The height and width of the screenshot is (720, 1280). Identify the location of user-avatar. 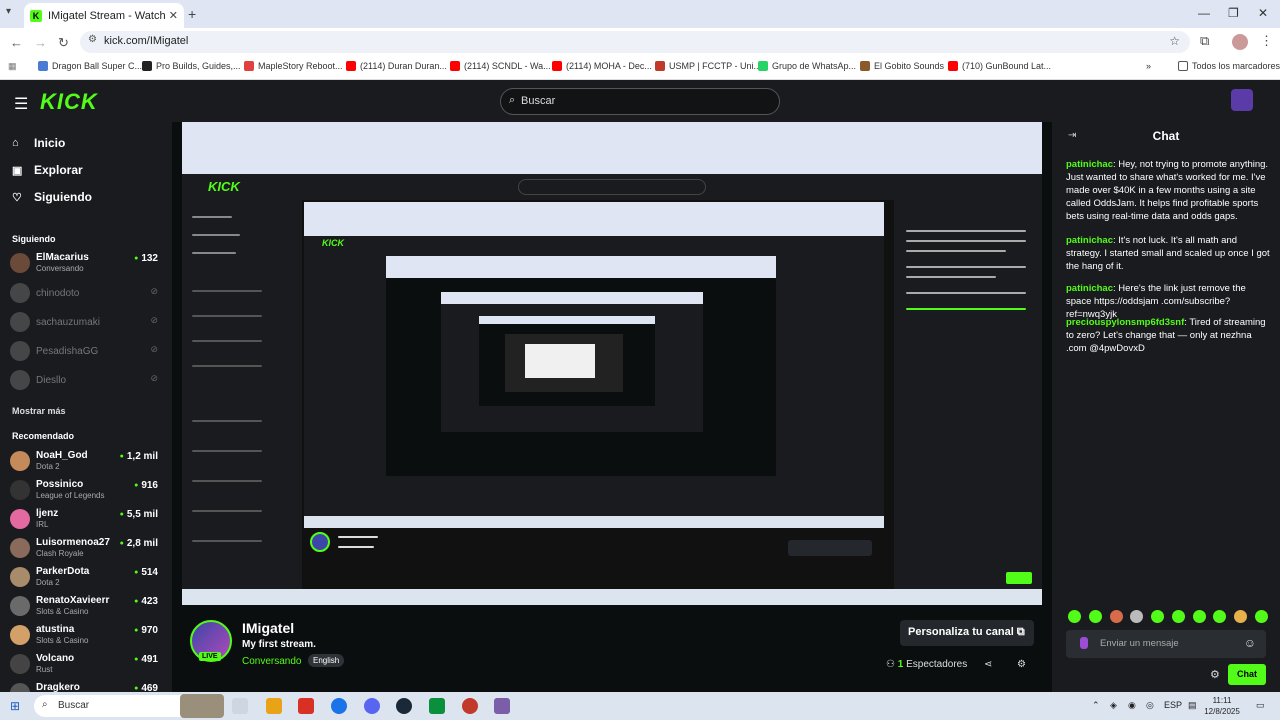
(1242, 100).